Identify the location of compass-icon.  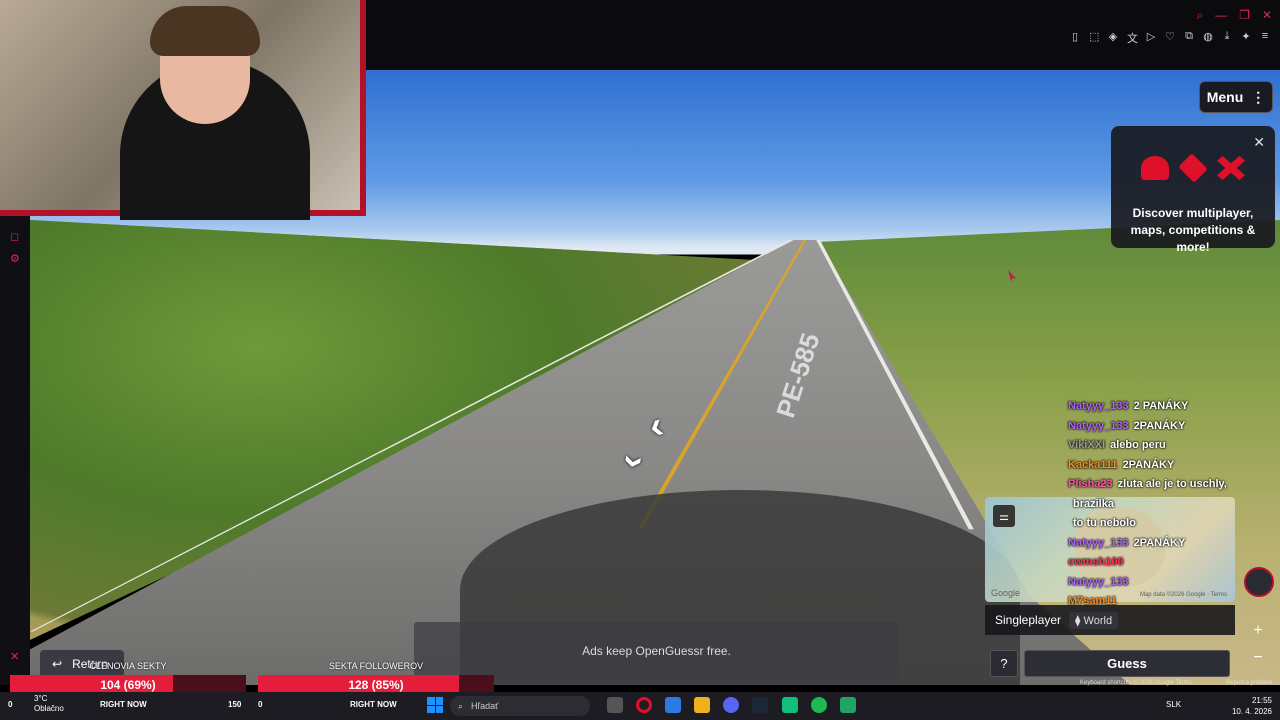
(1259, 582).